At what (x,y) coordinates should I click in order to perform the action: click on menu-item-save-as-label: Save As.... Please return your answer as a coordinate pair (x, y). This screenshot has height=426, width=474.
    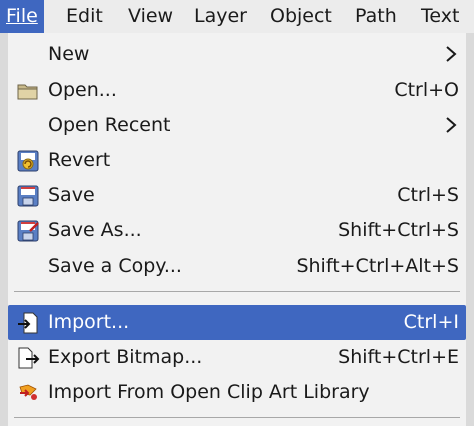
    Looking at the image, I should click on (95, 230).